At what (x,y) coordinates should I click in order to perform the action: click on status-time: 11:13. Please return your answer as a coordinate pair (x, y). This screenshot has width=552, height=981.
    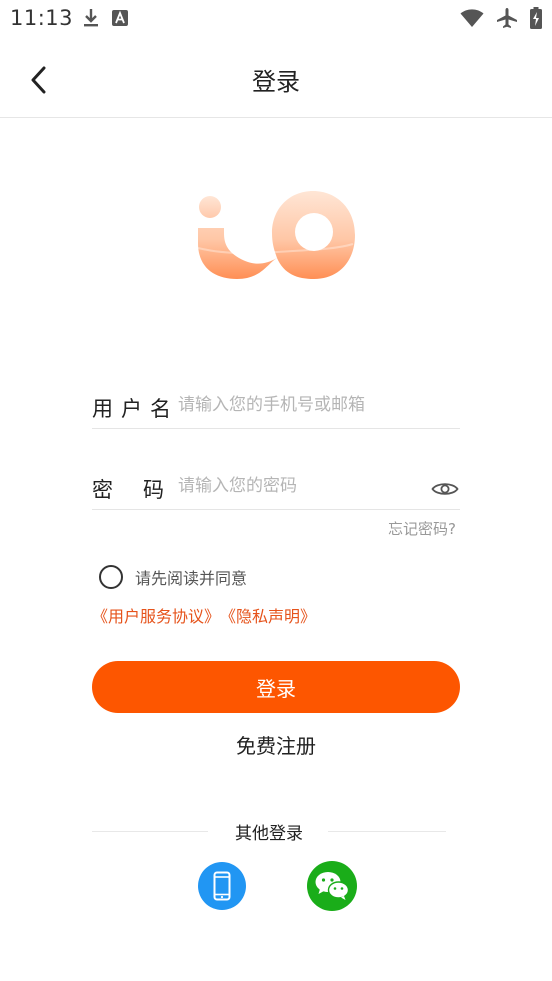
    Looking at the image, I should click on (42, 18).